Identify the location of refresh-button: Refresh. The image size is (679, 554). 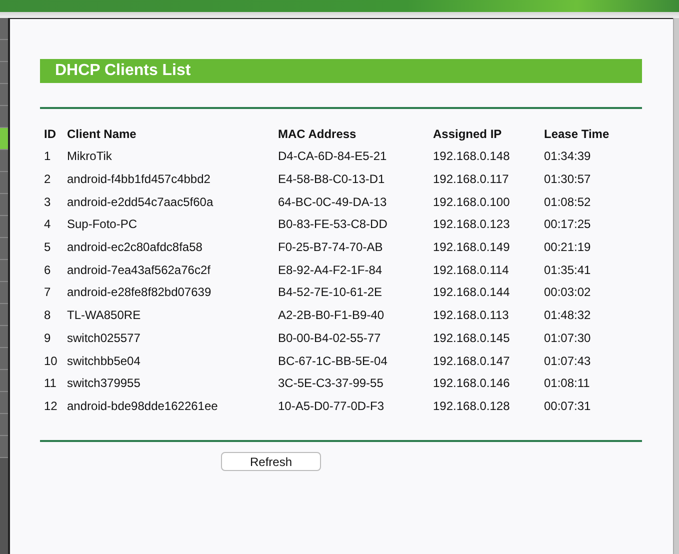
(271, 462).